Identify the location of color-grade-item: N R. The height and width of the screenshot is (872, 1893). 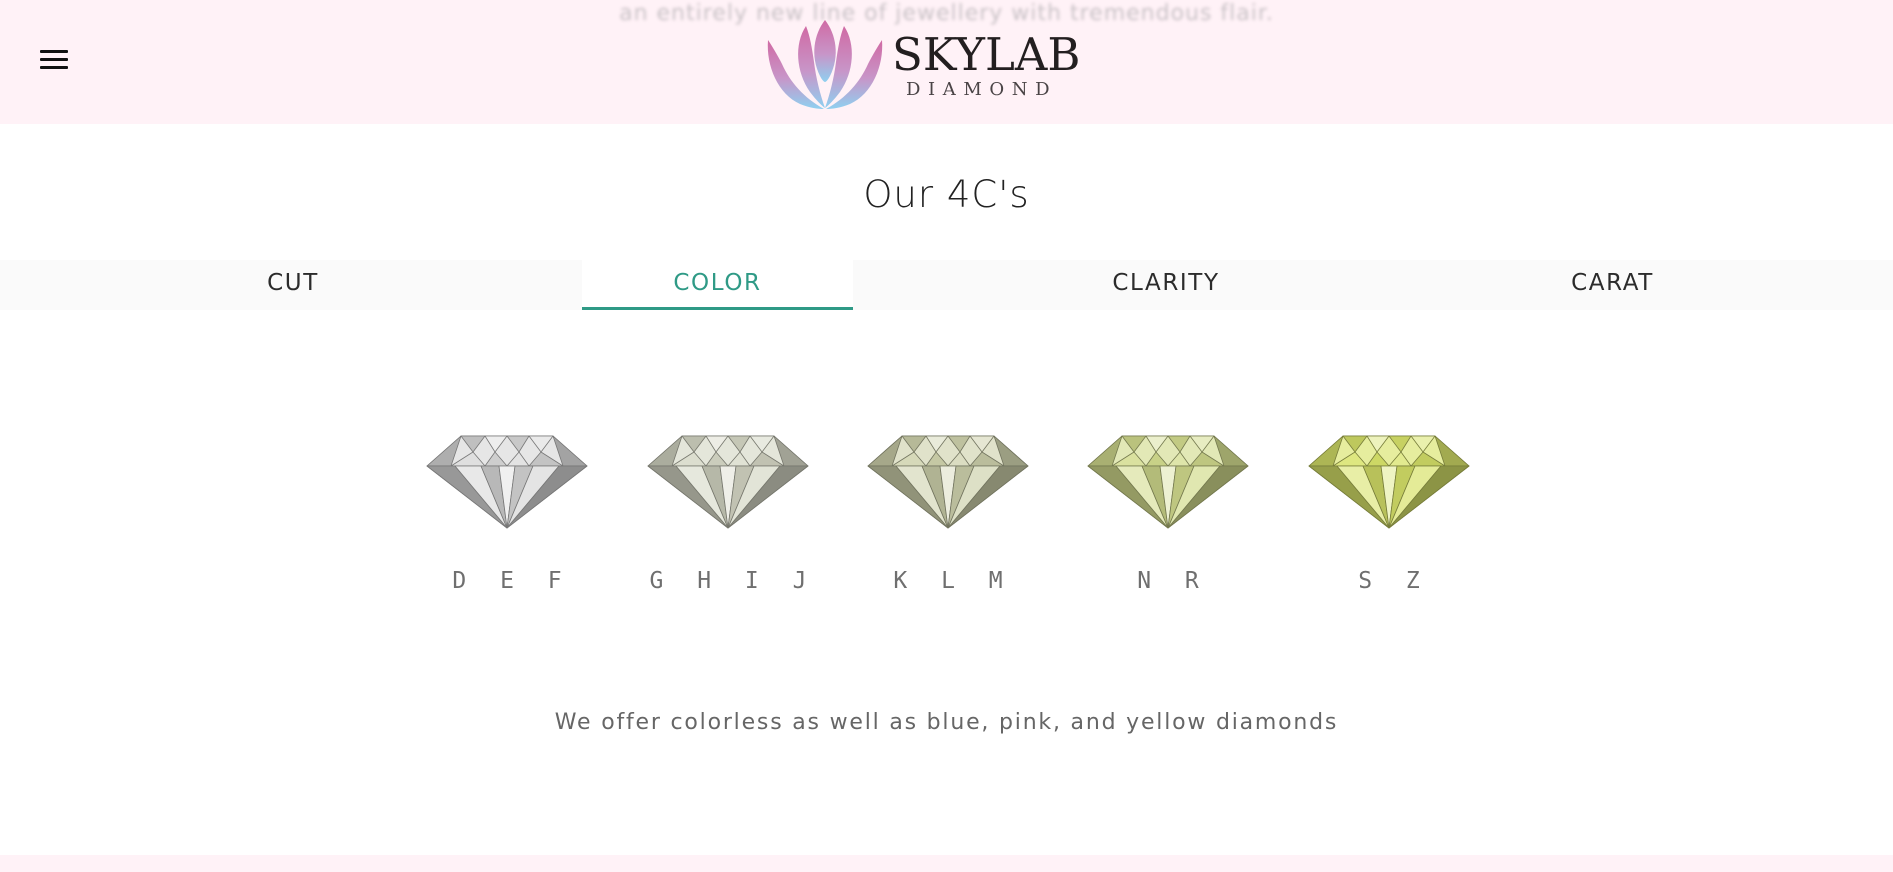
(1168, 510).